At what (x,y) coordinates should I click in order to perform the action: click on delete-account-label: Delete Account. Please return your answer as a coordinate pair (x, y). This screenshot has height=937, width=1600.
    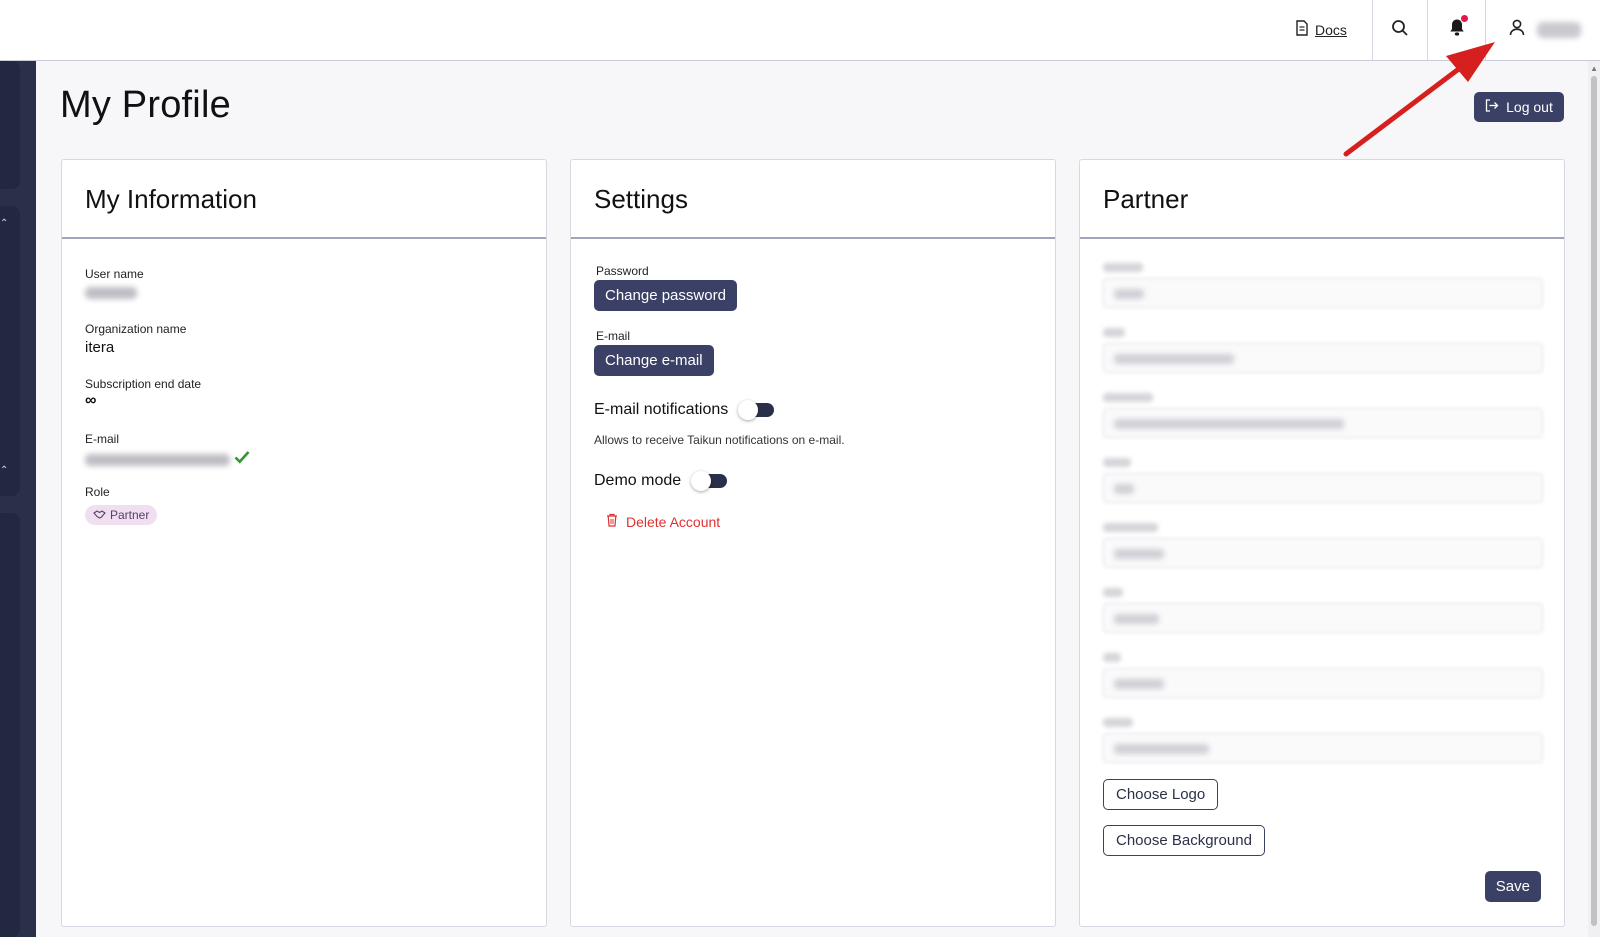
    Looking at the image, I should click on (673, 522).